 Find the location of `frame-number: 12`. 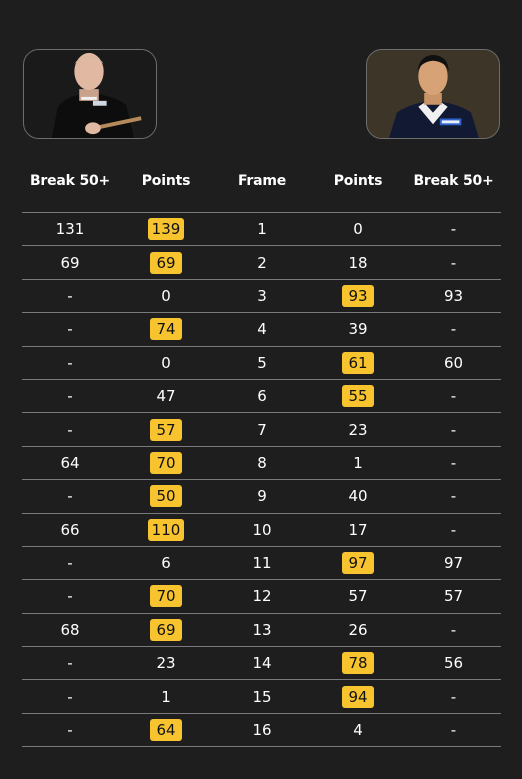

frame-number: 12 is located at coordinates (262, 596).